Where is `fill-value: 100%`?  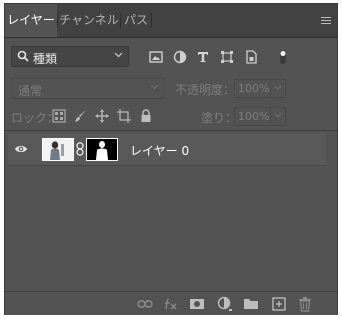 fill-value: 100% is located at coordinates (254, 116).